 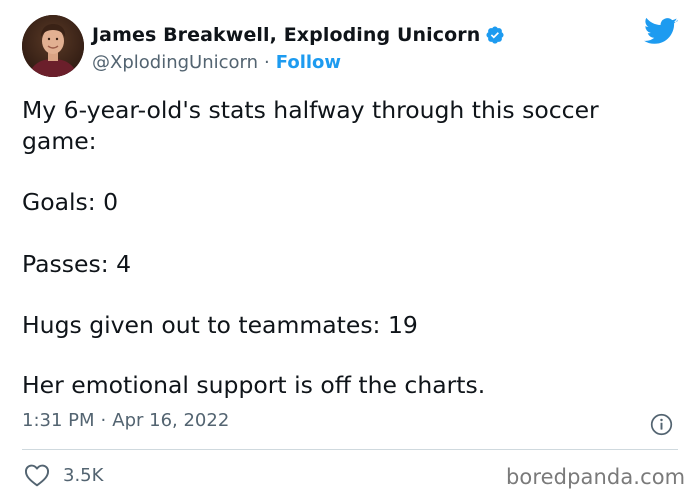 I want to click on avatar, so click(x=53, y=46).